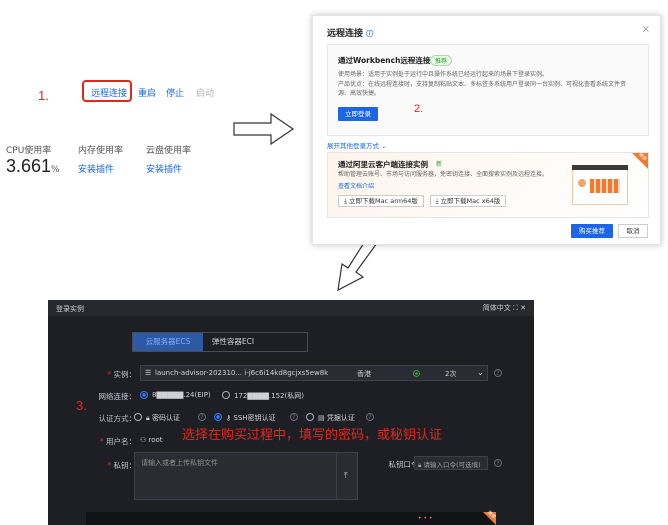 The height and width of the screenshot is (525, 668). I want to click on network-eip-option: 8▇▇▇▇▇.24(EIP), so click(181, 395).